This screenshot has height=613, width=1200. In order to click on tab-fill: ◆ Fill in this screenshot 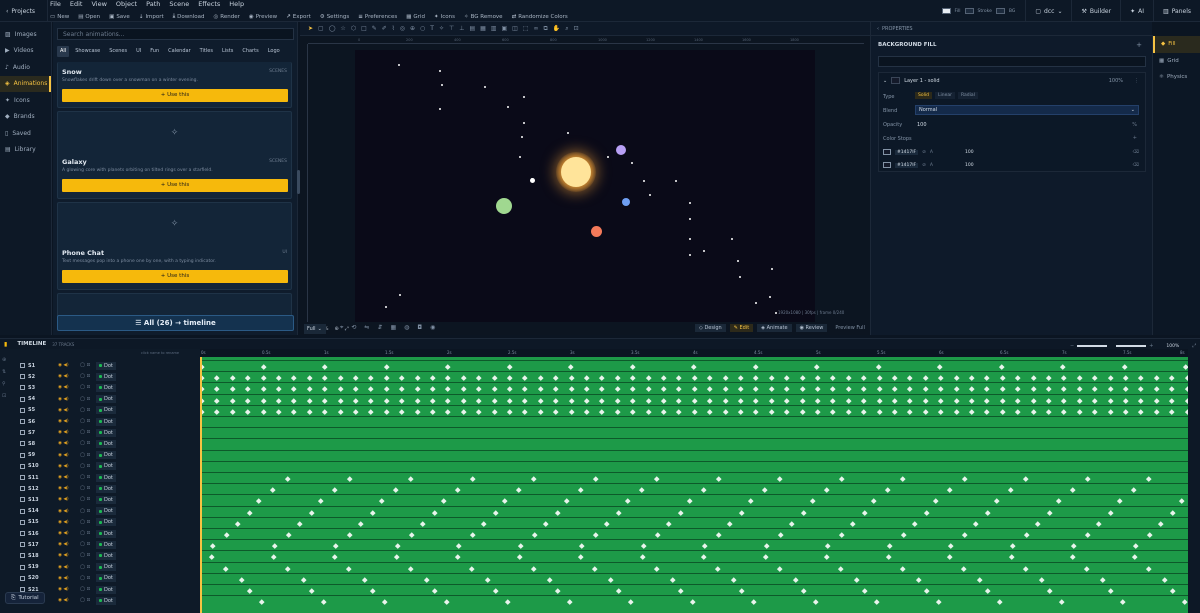, I will do `click(1176, 44)`.